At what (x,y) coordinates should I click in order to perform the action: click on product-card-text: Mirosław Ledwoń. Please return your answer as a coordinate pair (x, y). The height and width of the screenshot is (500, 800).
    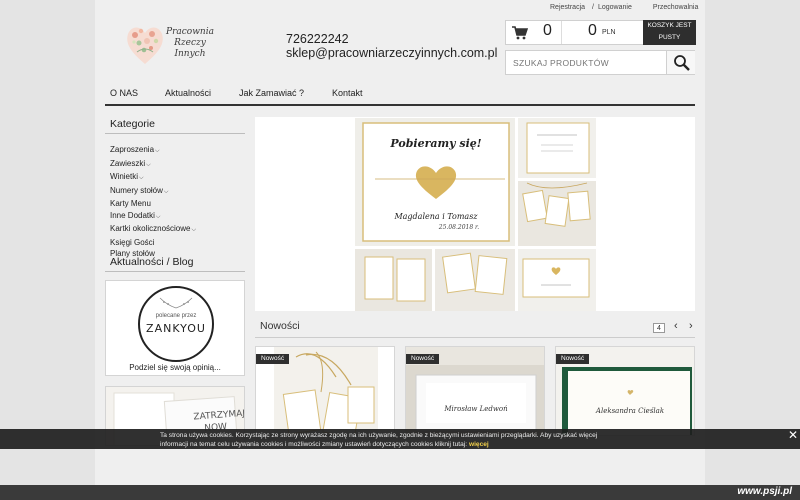
    Looking at the image, I should click on (475, 409).